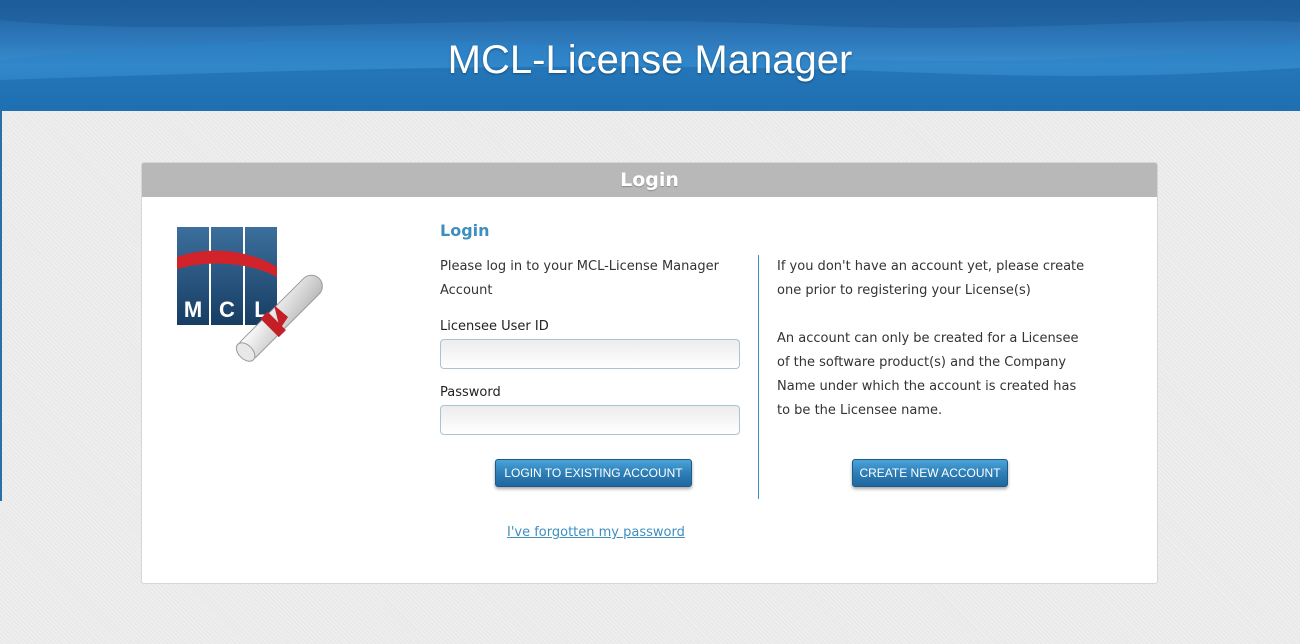 Image resolution: width=1300 pixels, height=644 pixels. I want to click on logo-letter: M, so click(193, 309).